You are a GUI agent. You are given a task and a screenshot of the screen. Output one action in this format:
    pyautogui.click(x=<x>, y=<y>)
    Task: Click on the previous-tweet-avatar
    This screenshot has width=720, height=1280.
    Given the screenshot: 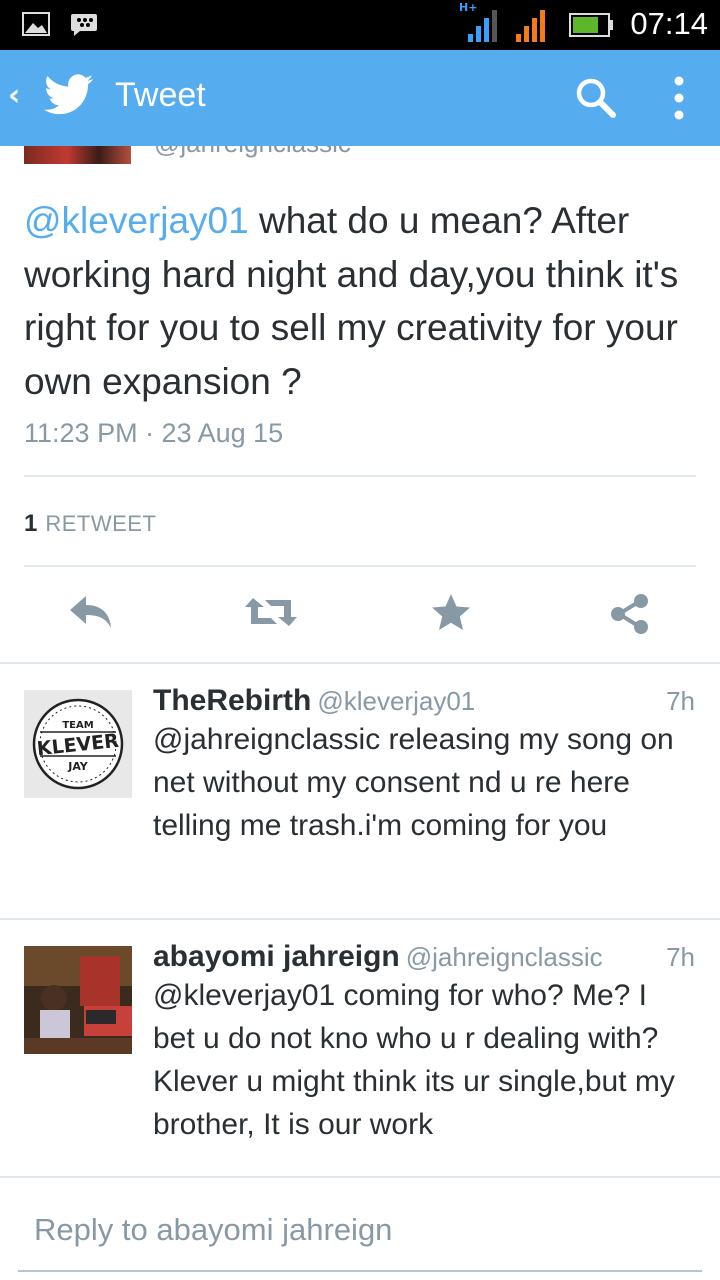 What is the action you would take?
    pyautogui.click(x=77, y=155)
    